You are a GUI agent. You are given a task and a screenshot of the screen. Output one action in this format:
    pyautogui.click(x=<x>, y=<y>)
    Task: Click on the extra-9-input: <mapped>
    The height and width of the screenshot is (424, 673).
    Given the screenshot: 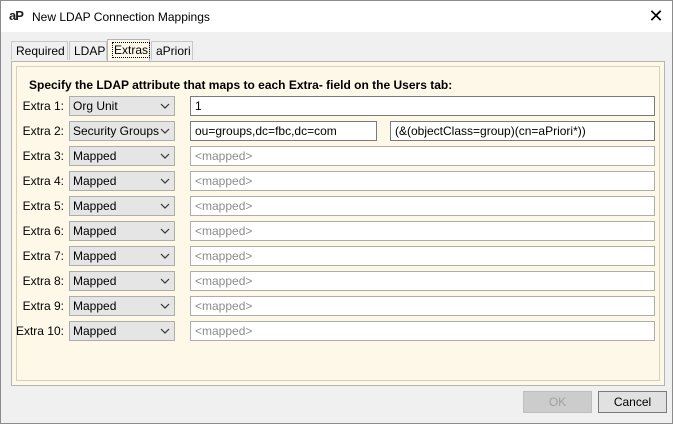 What is the action you would take?
    pyautogui.click(x=422, y=306)
    